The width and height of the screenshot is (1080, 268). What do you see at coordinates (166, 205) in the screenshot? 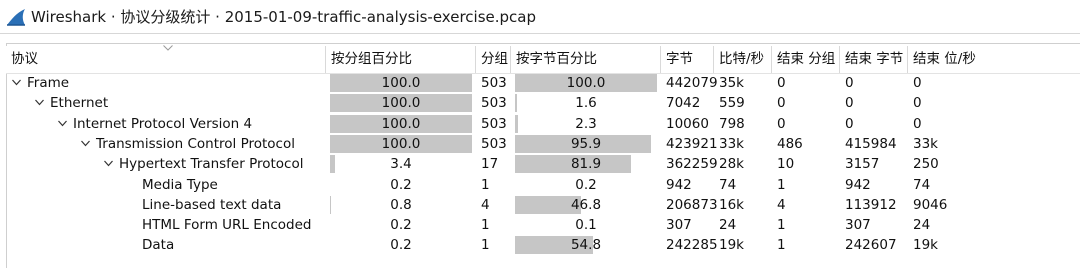
I see `protocol-cell: Line-based text data` at bounding box center [166, 205].